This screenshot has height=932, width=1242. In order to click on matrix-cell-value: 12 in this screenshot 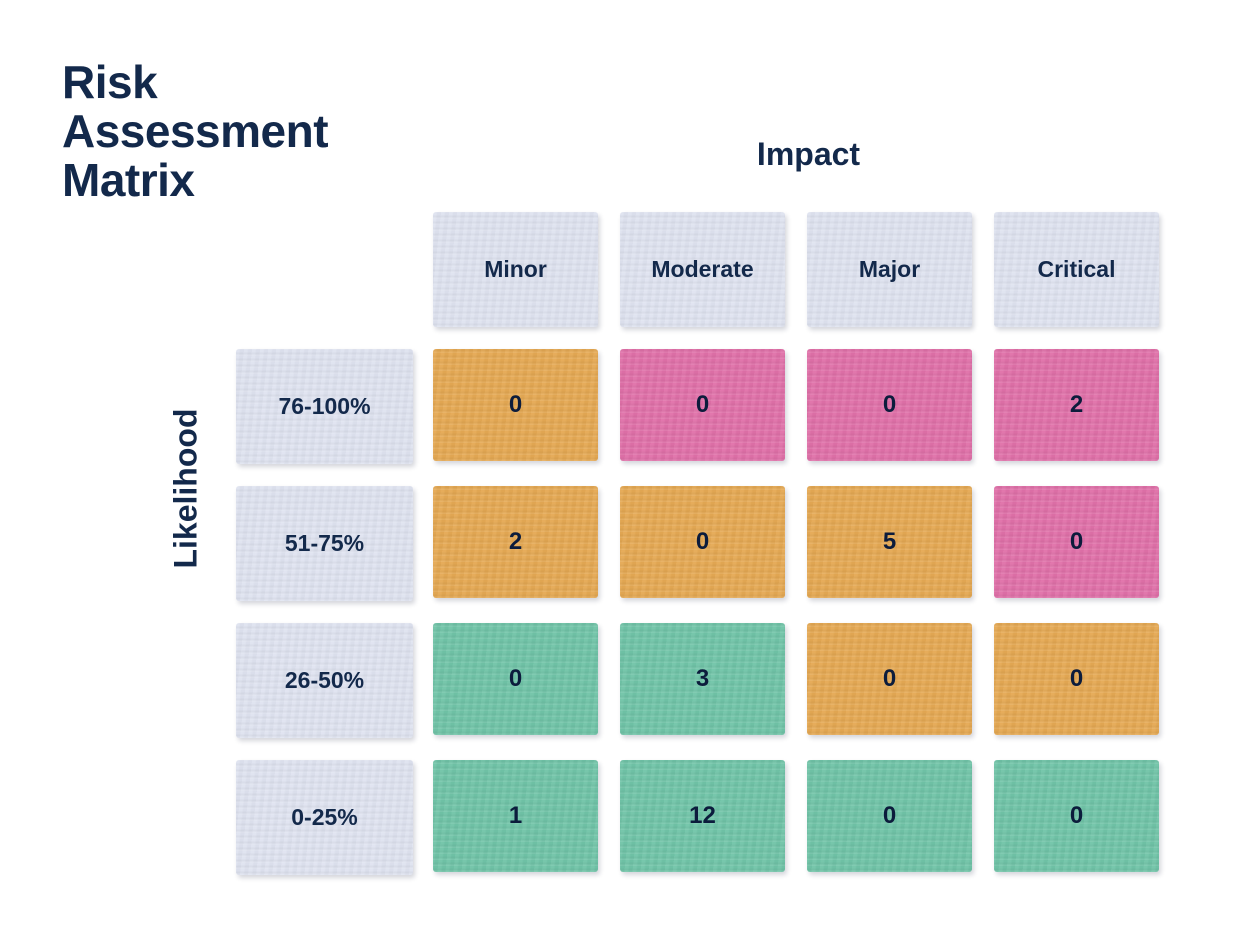, I will do `click(702, 815)`.